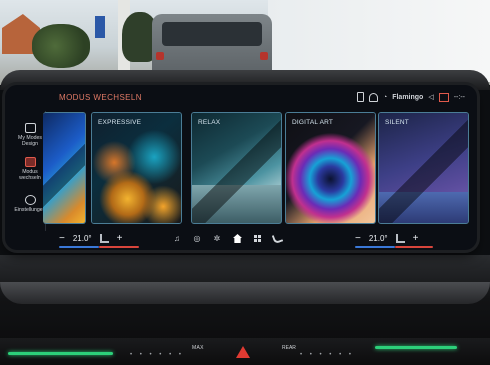 The image size is (490, 365). Describe the element at coordinates (82, 238) in the screenshot. I see `temp-left-value: 21.0°` at that location.